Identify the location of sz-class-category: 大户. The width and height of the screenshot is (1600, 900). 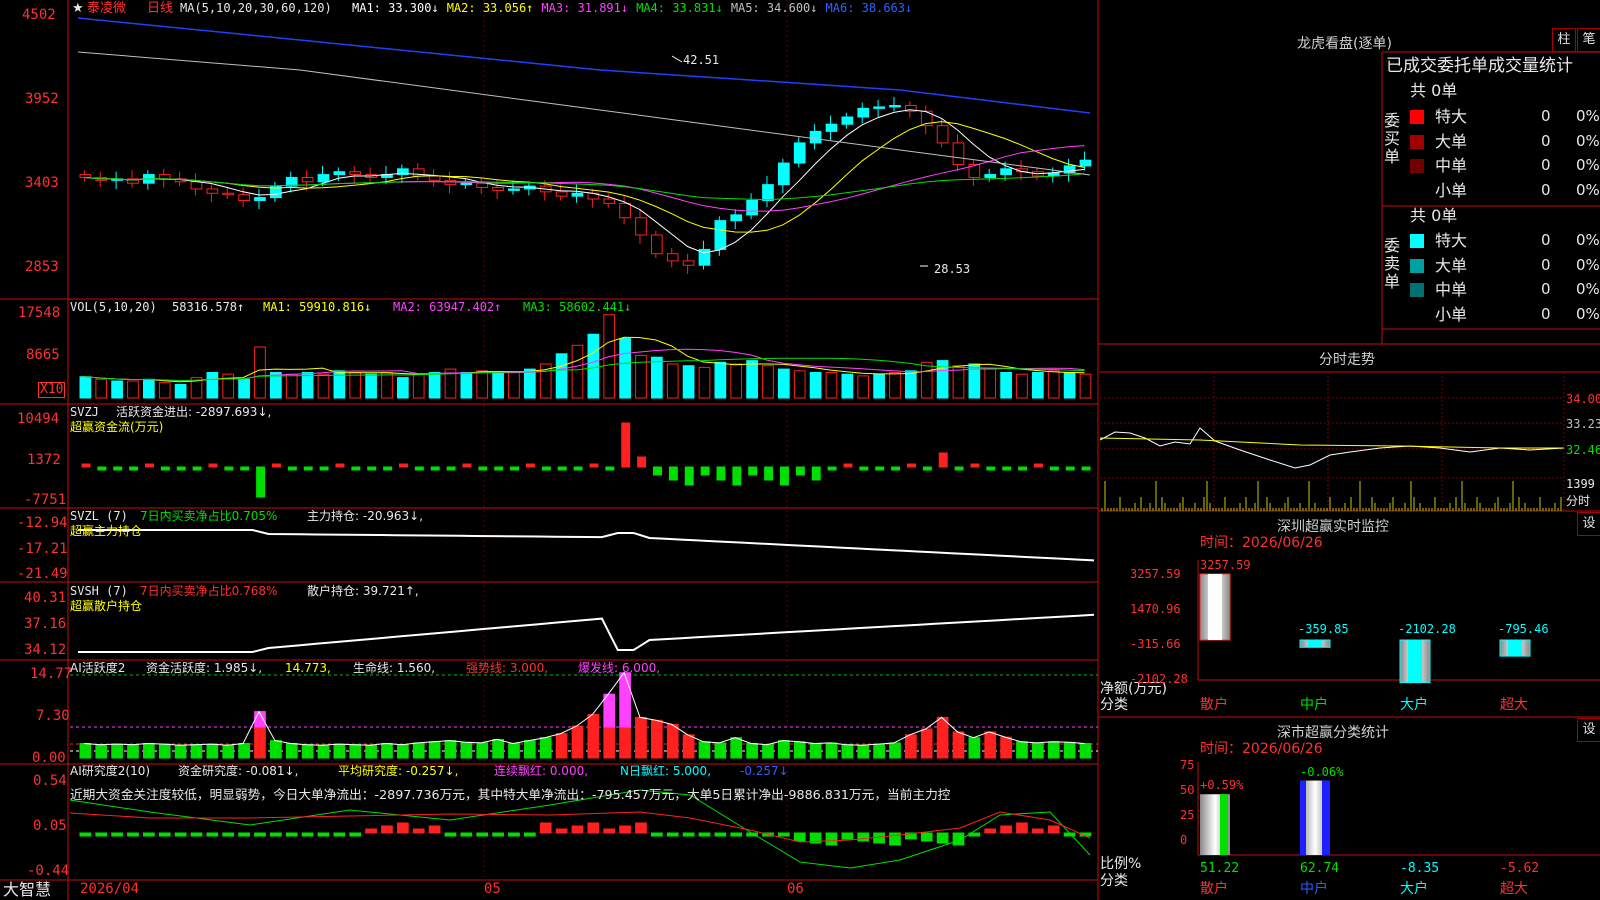
(1414, 889).